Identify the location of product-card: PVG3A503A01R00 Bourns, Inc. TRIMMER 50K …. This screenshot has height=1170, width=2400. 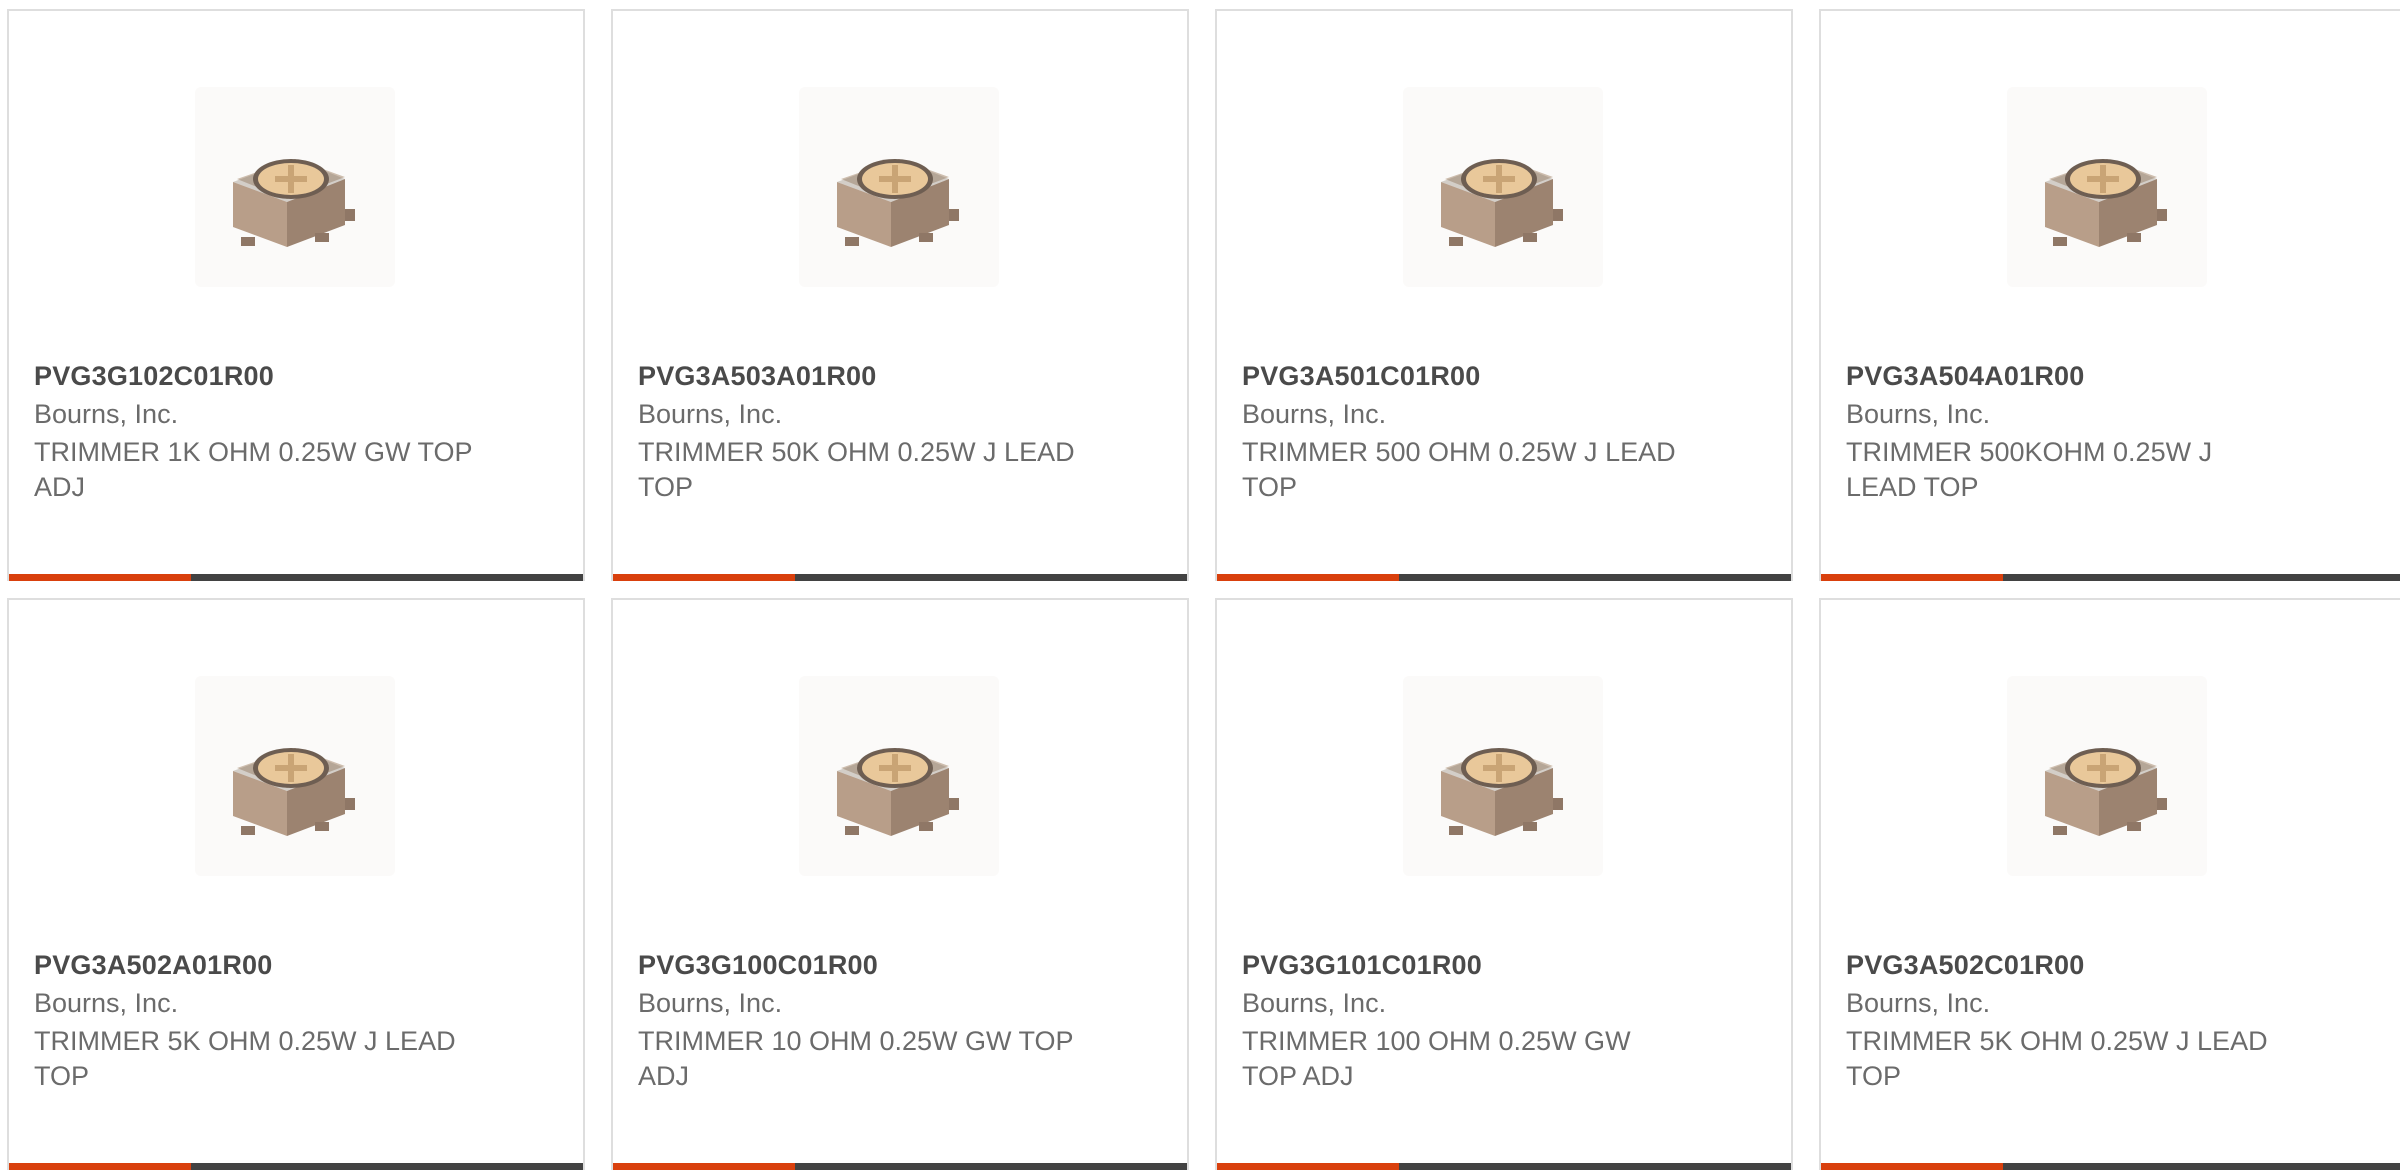
(900, 295).